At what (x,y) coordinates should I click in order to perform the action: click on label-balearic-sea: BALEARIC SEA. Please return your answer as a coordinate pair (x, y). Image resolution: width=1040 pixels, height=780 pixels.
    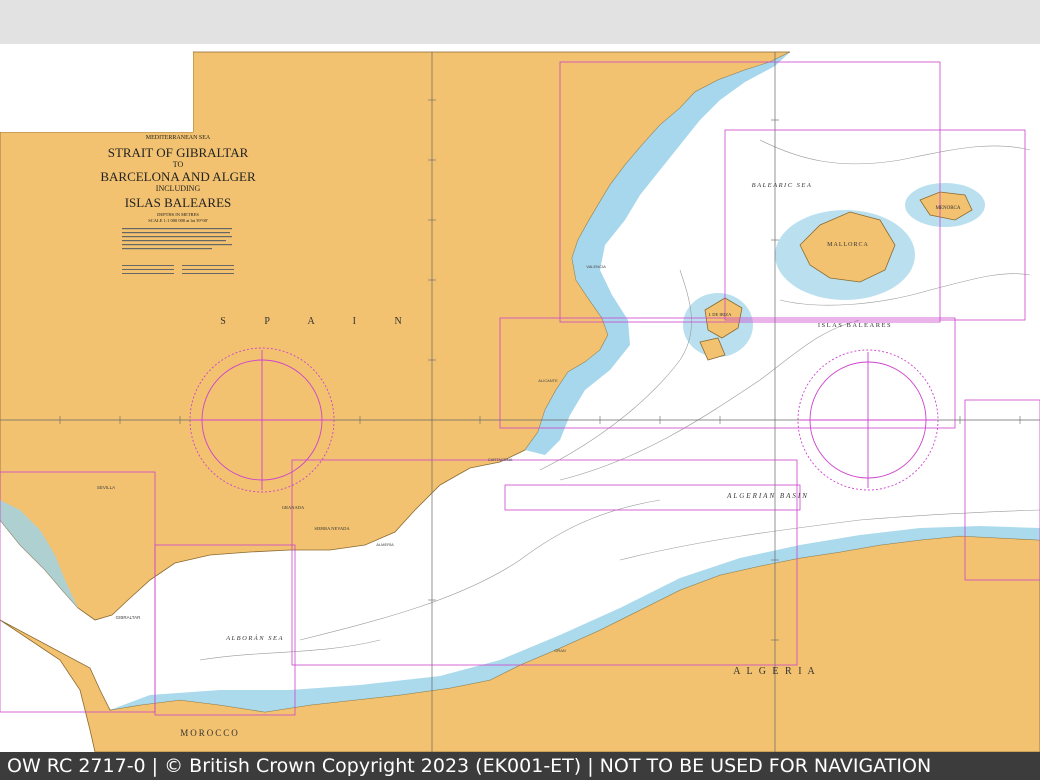
    Looking at the image, I should click on (782, 185).